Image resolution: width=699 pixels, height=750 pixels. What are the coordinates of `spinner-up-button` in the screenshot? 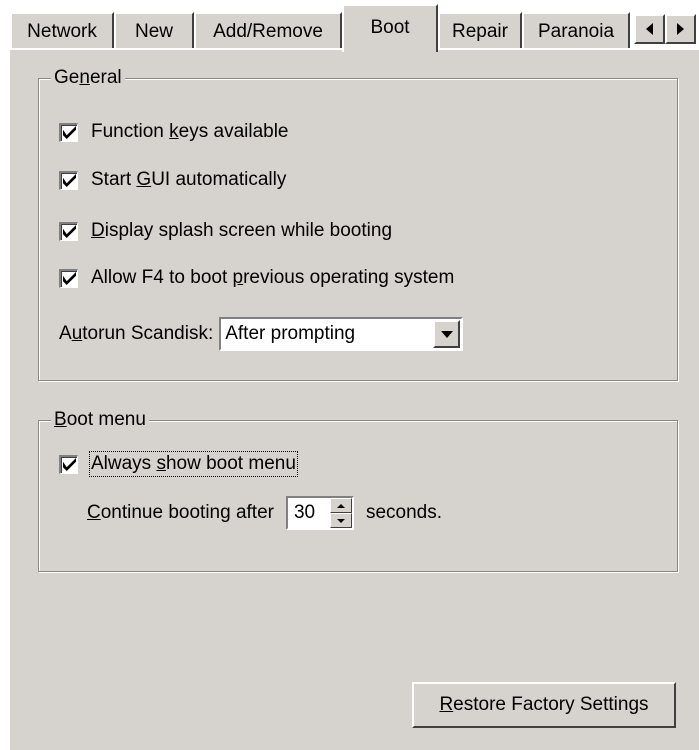 It's located at (340, 505).